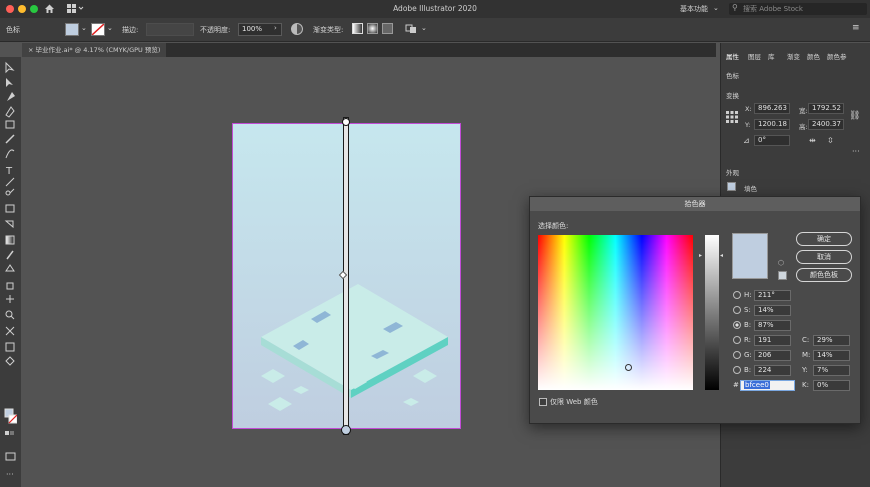 The height and width of the screenshot is (487, 870). What do you see at coordinates (824, 275) in the screenshot?
I see `color-swatches-button: 颜色色板` at bounding box center [824, 275].